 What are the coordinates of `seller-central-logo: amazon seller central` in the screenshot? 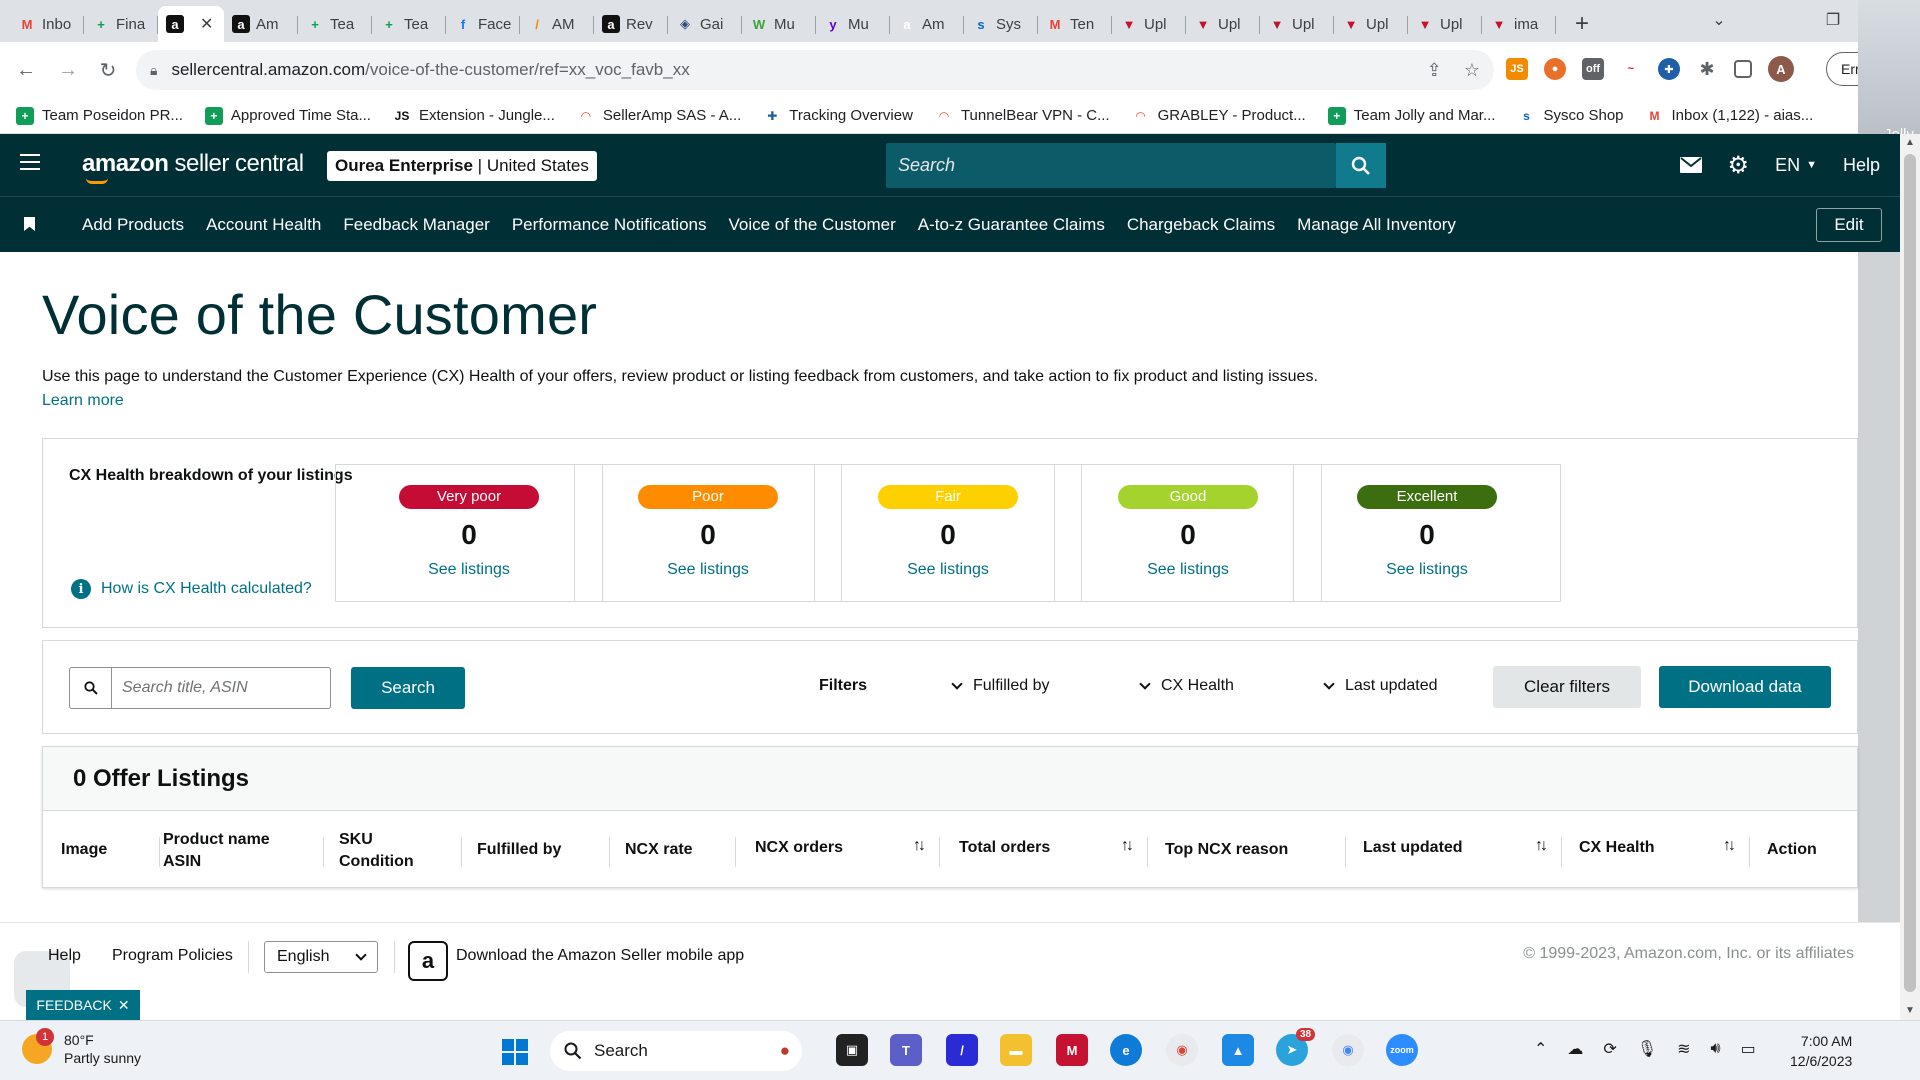 It's located at (193, 167).